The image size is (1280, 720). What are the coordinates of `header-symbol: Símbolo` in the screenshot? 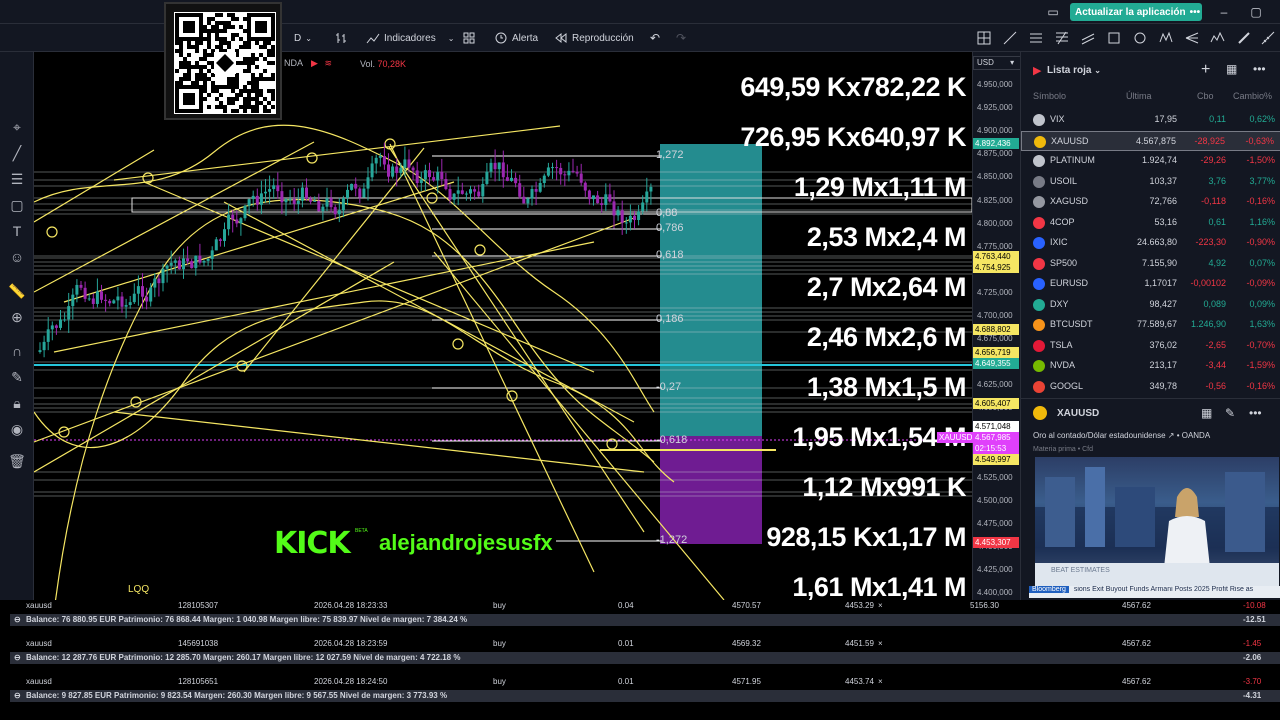 It's located at (1049, 96).